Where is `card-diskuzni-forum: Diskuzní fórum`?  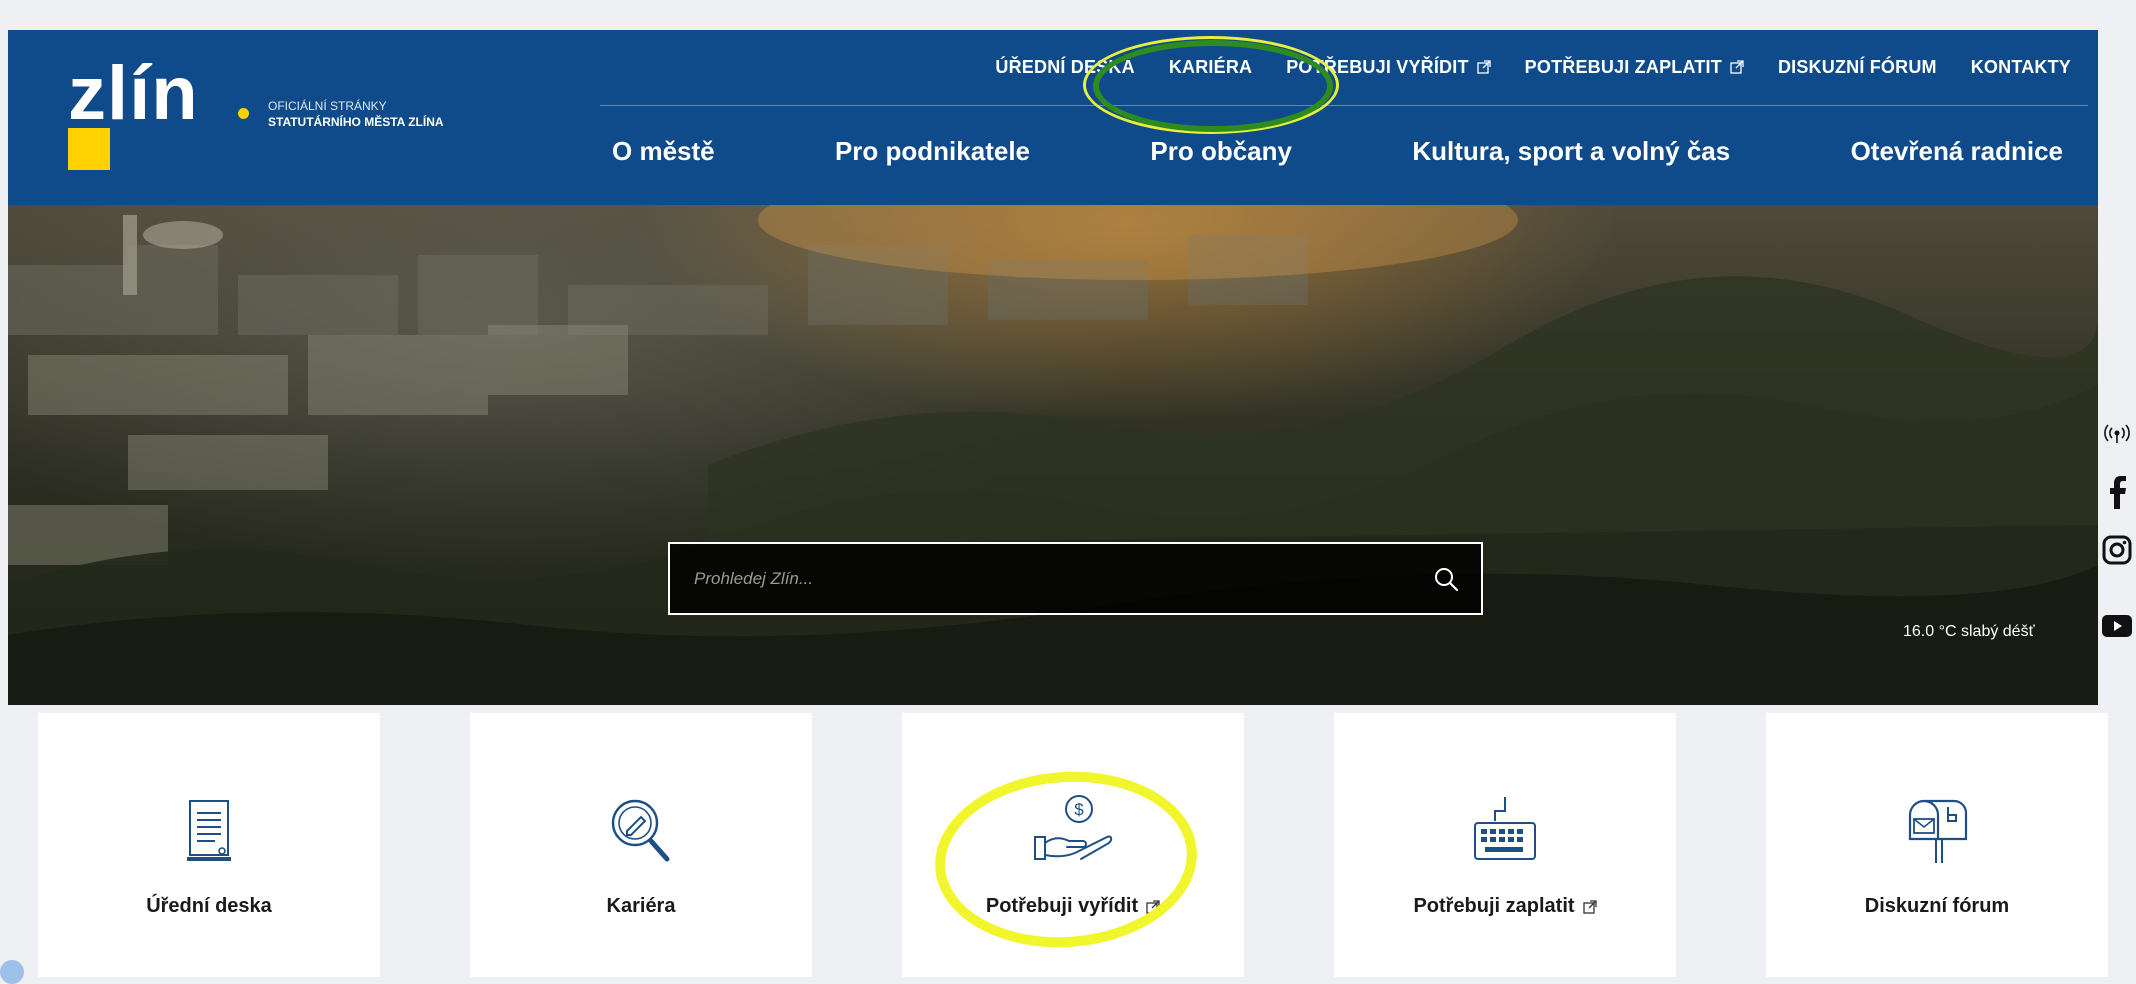 card-diskuzni-forum: Diskuzní fórum is located at coordinates (1937, 845).